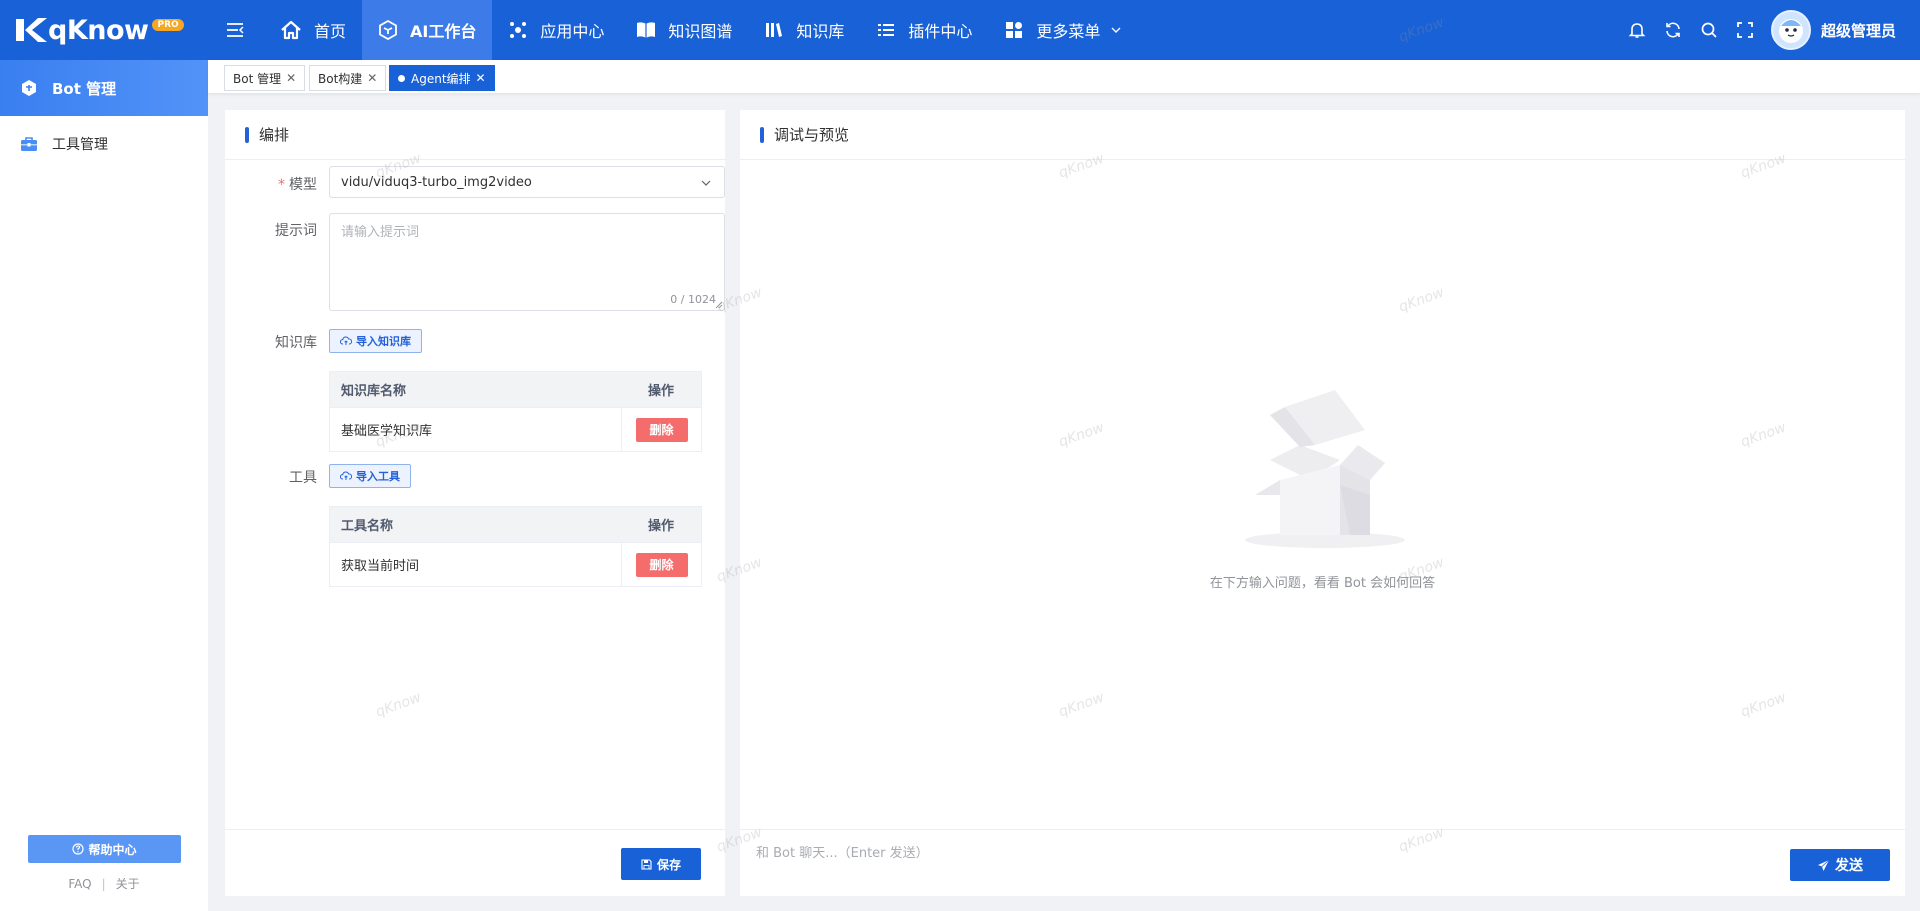 This screenshot has height=911, width=1920. I want to click on import-tool-button: 导入工具, so click(370, 476).